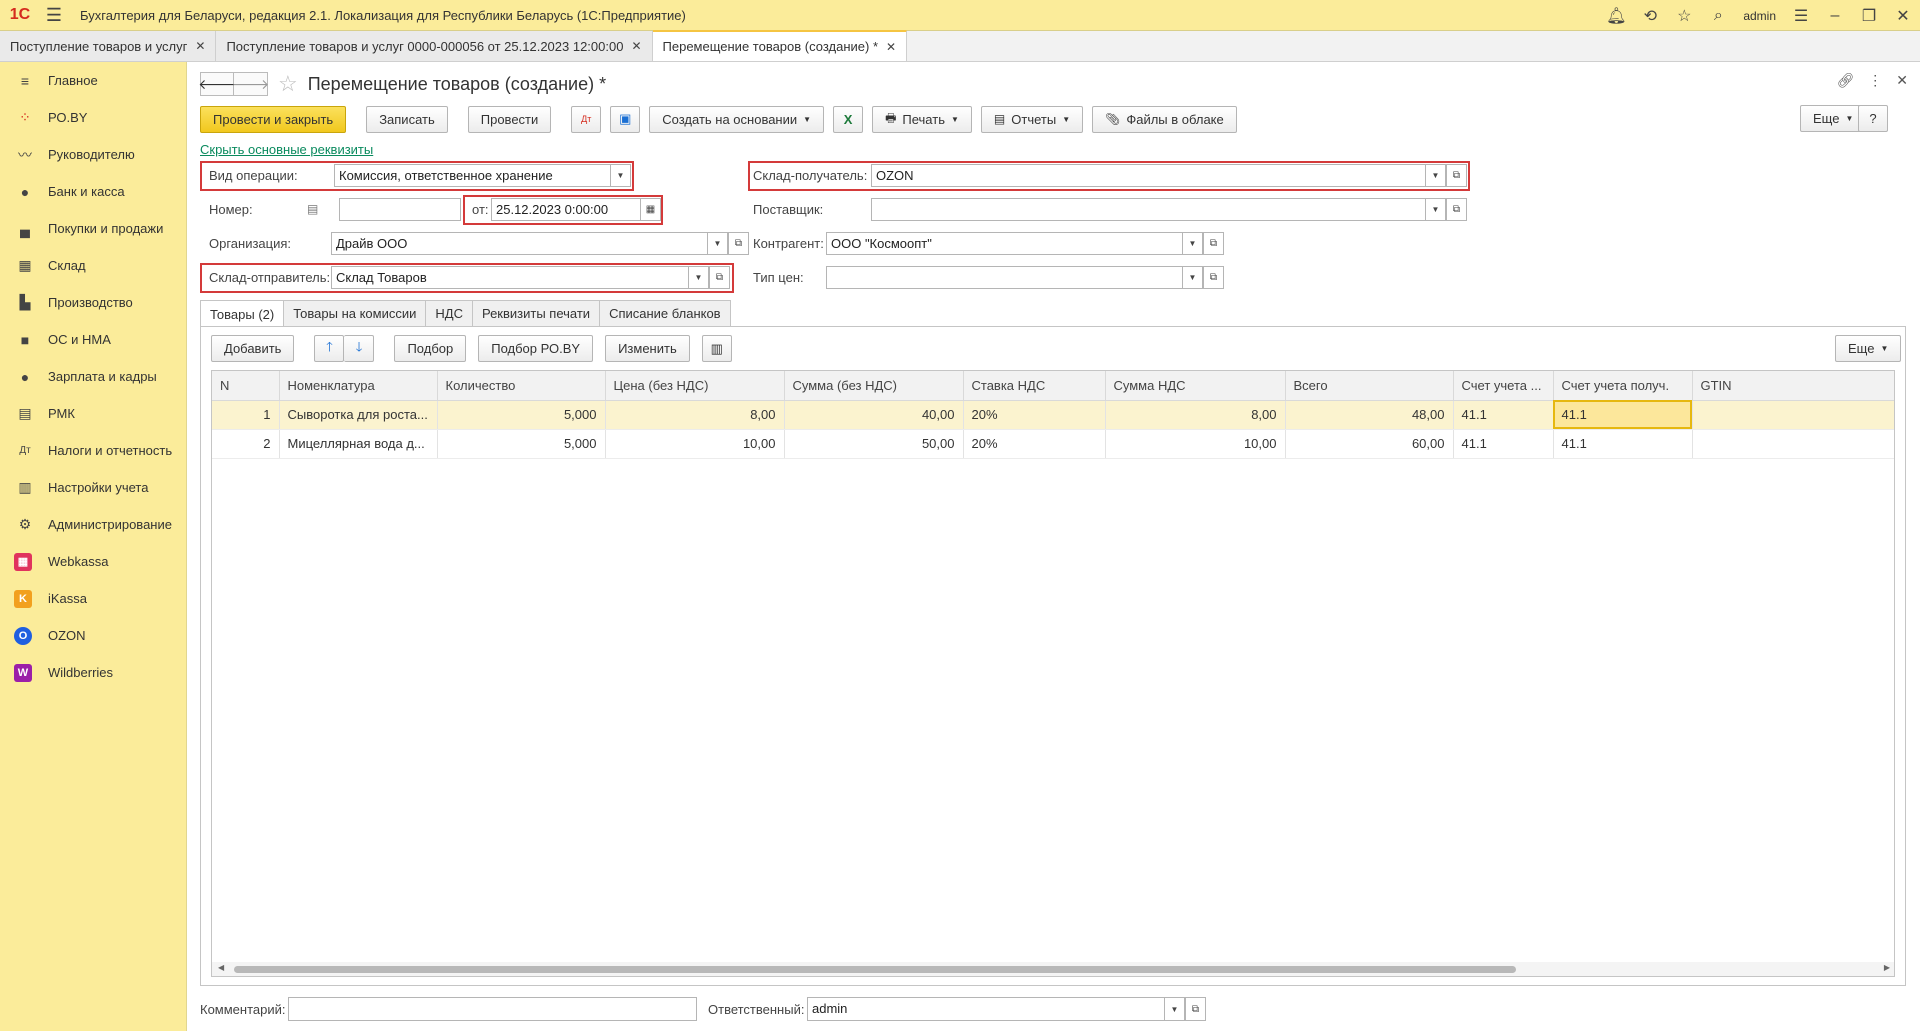  What do you see at coordinates (1793, 386) in the screenshot?
I see `column-header: GTIN` at bounding box center [1793, 386].